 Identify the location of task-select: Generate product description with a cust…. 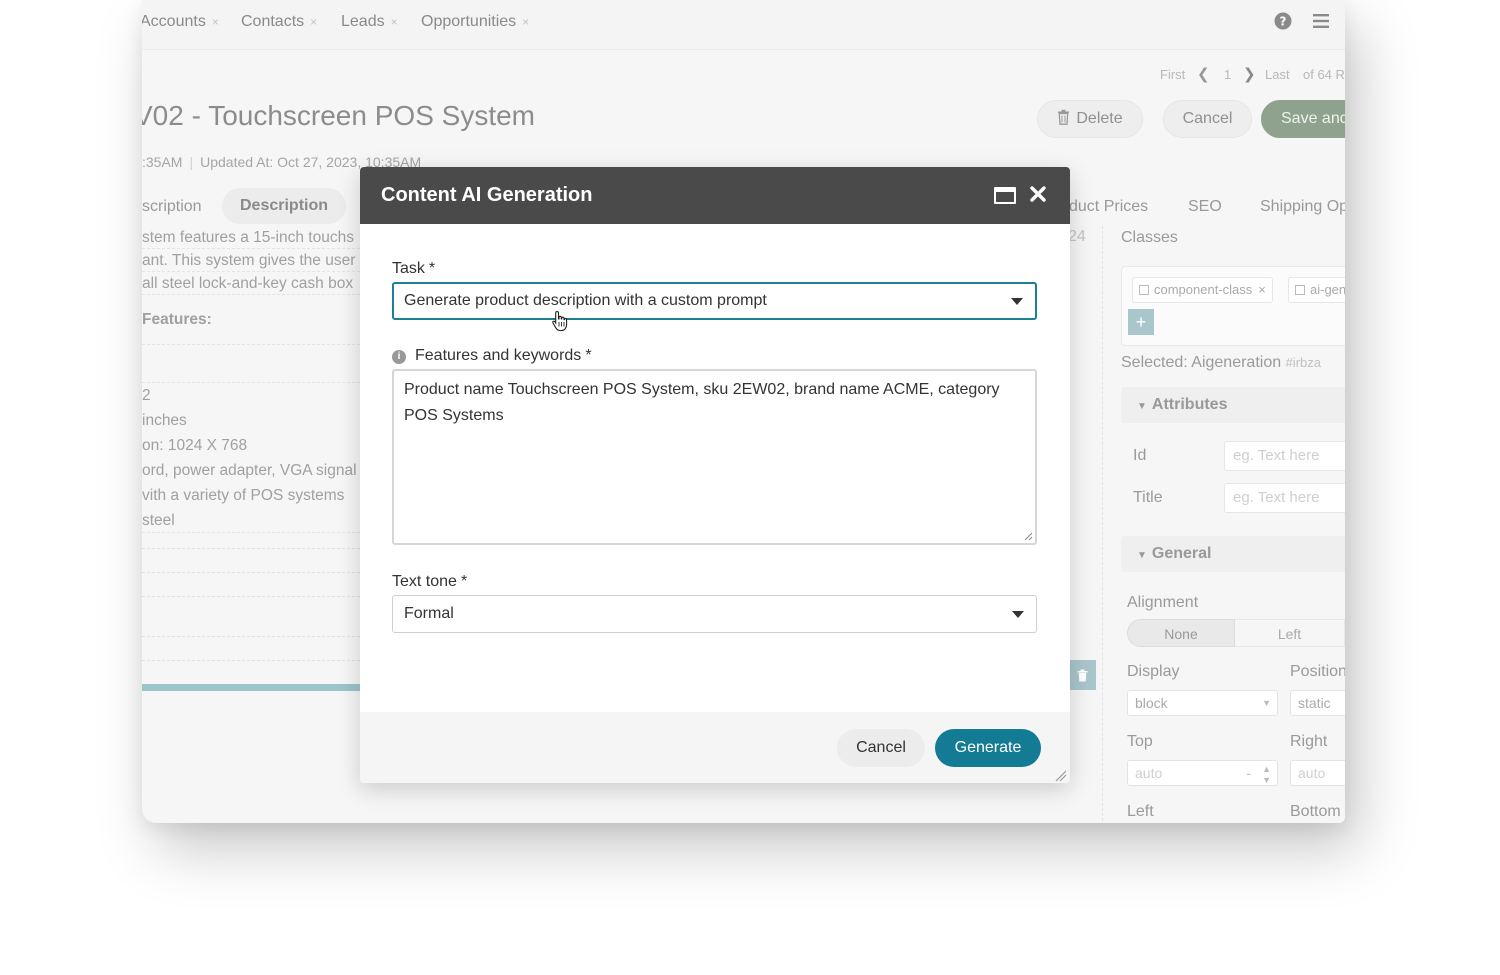
(714, 301).